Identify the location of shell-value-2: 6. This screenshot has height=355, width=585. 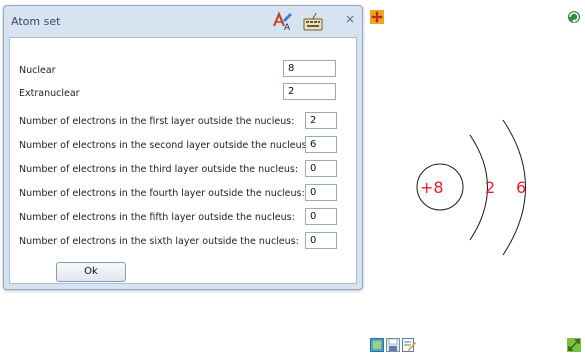
(521, 187).